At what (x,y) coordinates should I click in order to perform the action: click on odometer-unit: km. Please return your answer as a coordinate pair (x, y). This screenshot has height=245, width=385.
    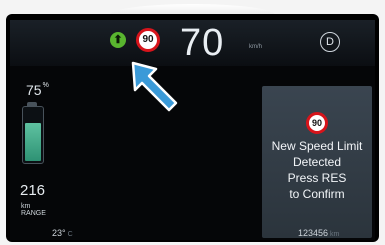
    Looking at the image, I should click on (335, 234).